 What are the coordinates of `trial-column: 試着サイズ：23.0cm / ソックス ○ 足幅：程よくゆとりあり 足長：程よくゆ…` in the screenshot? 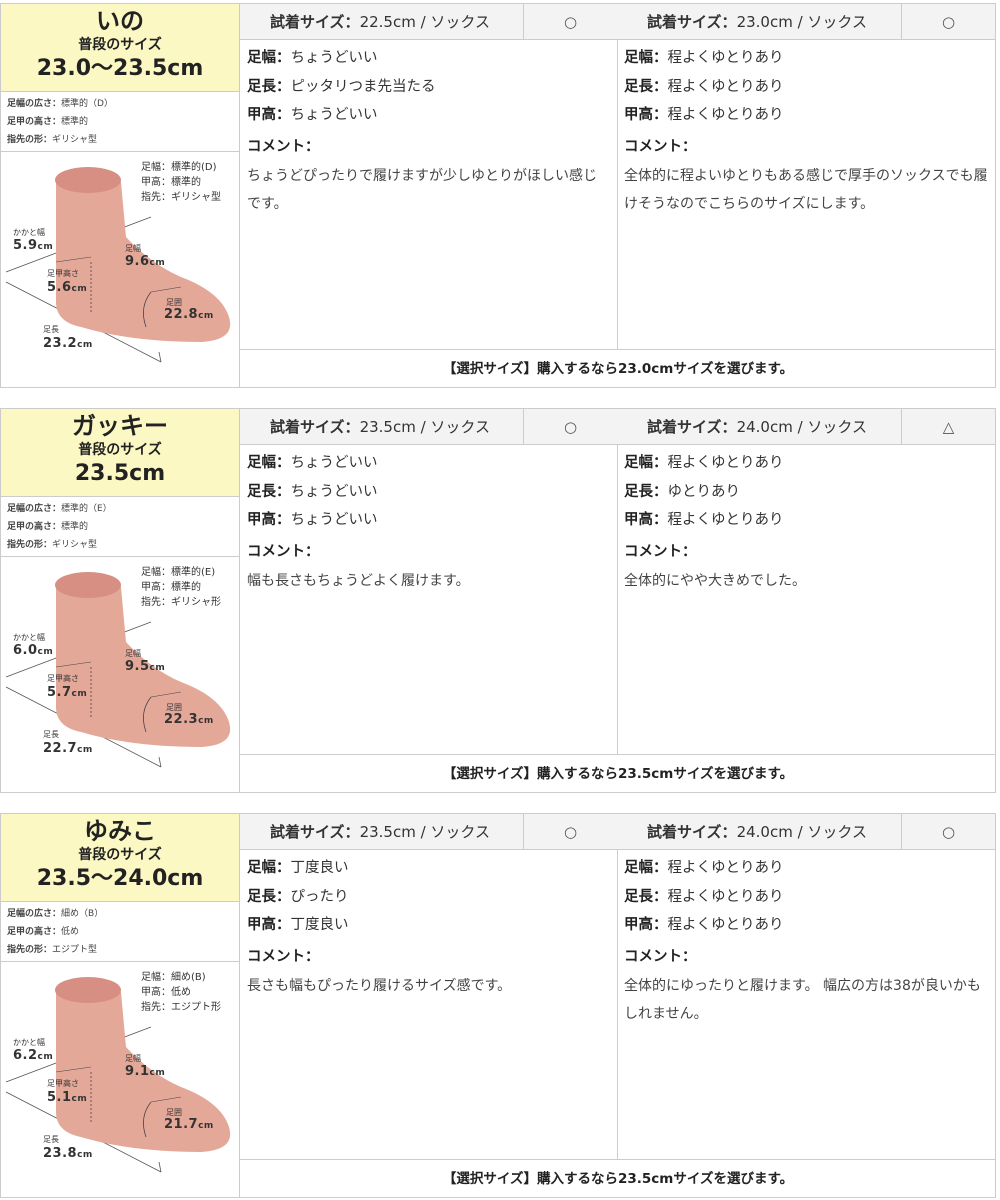 It's located at (806, 176).